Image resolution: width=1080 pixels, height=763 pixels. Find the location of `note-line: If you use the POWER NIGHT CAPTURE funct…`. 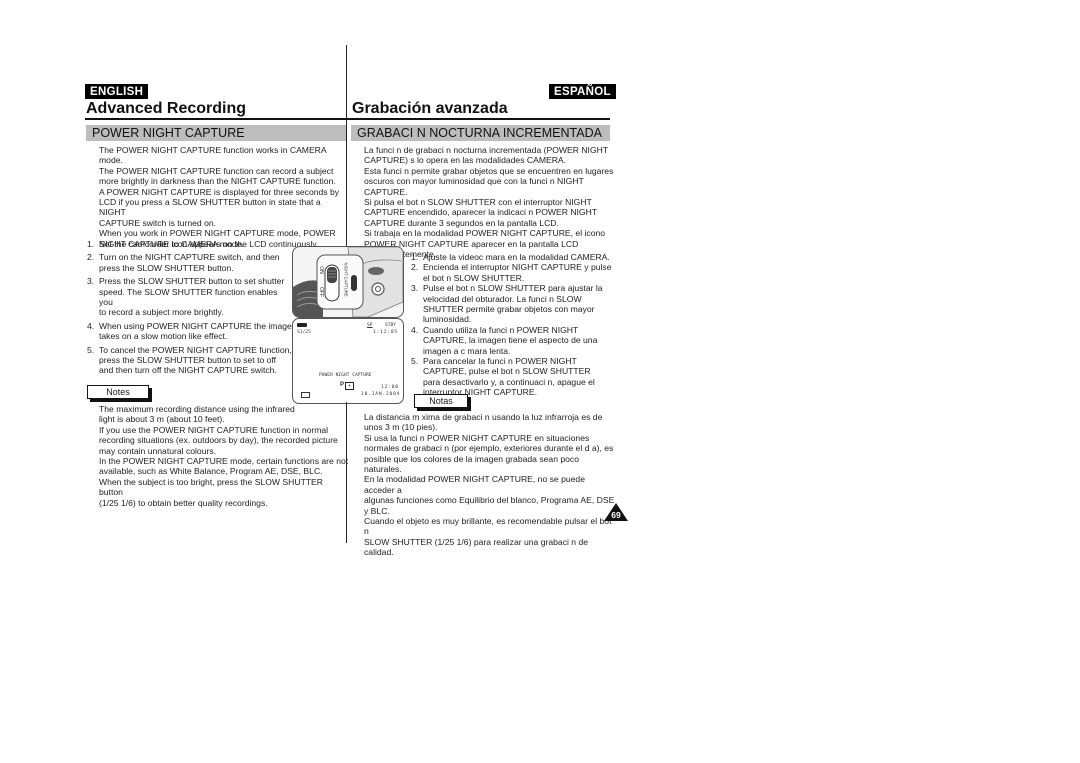

note-line: If you use the POWER NIGHT CAPTURE funct… is located at coordinates (214, 429).